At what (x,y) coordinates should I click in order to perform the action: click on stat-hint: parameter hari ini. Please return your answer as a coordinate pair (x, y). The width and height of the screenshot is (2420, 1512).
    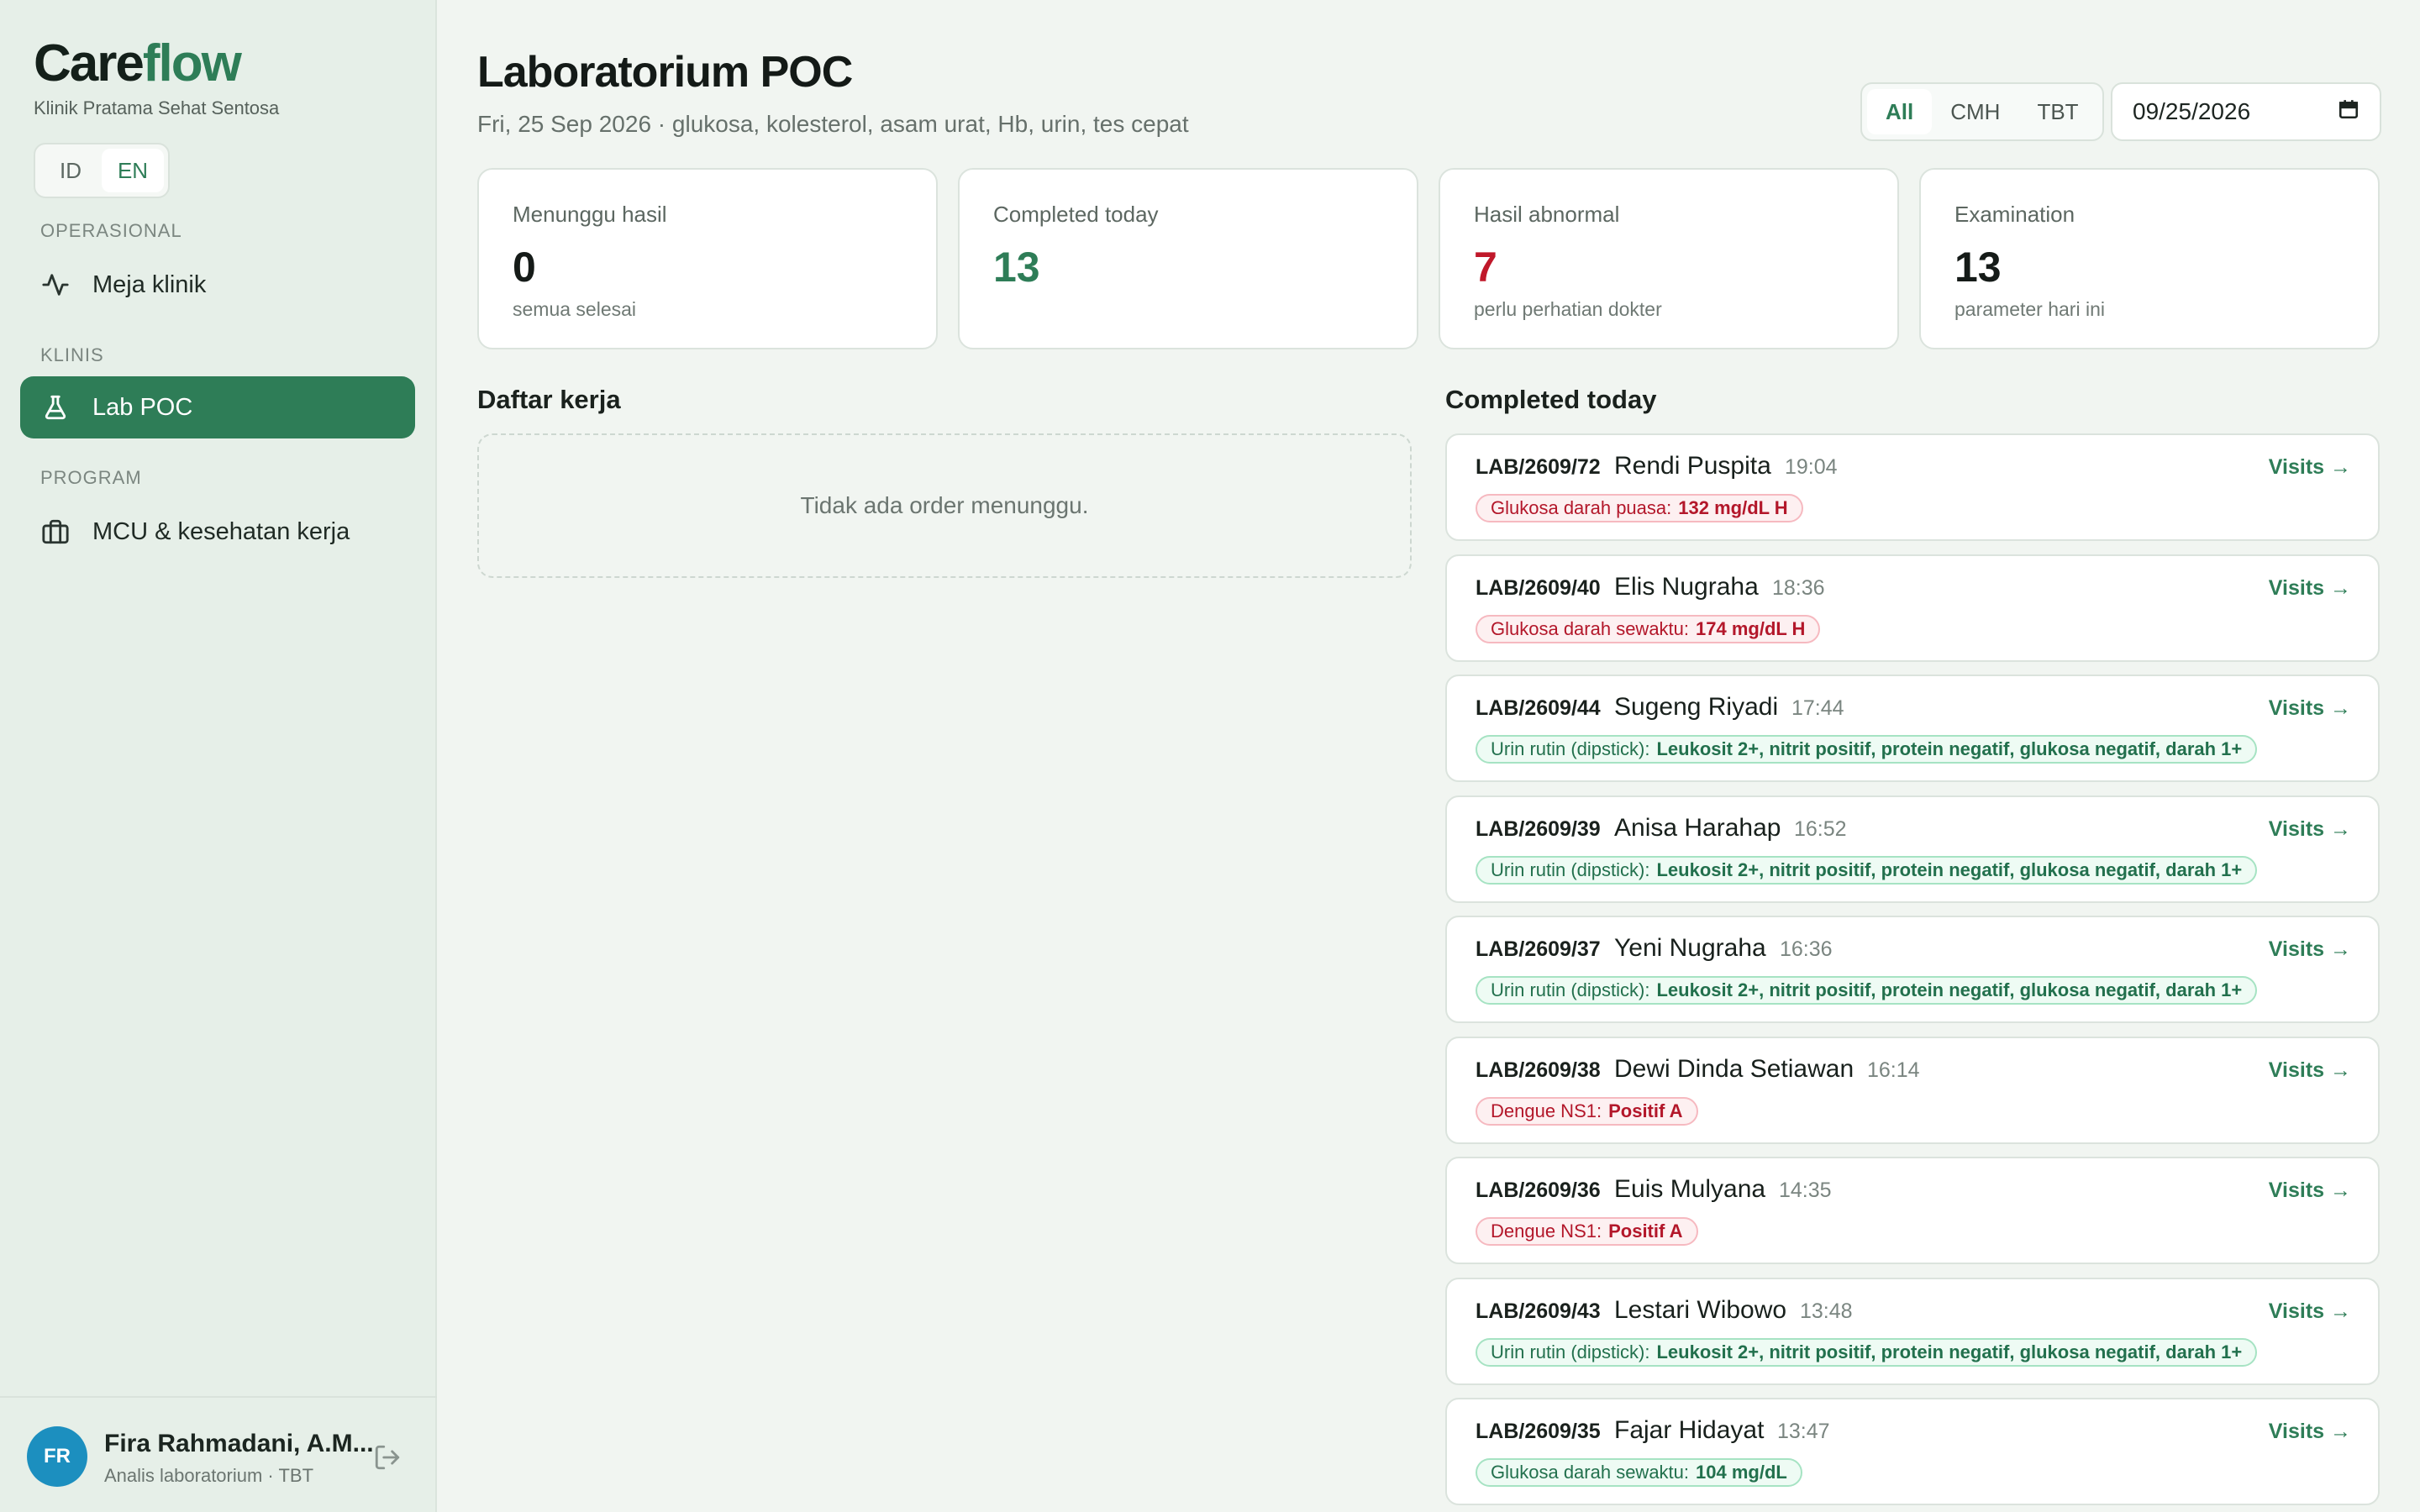
    Looking at the image, I should click on (2030, 309).